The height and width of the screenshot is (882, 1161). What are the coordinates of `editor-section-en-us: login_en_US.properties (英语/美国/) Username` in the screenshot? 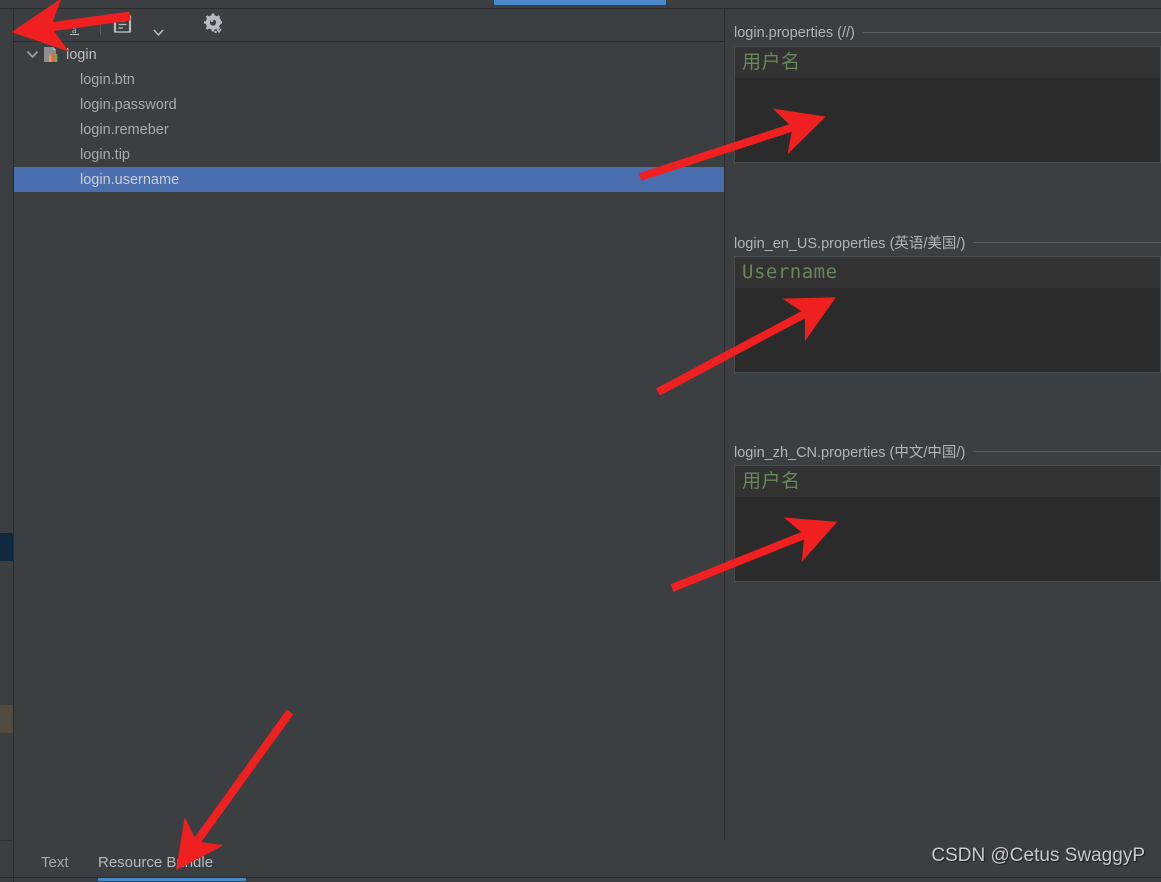 It's located at (943, 301).